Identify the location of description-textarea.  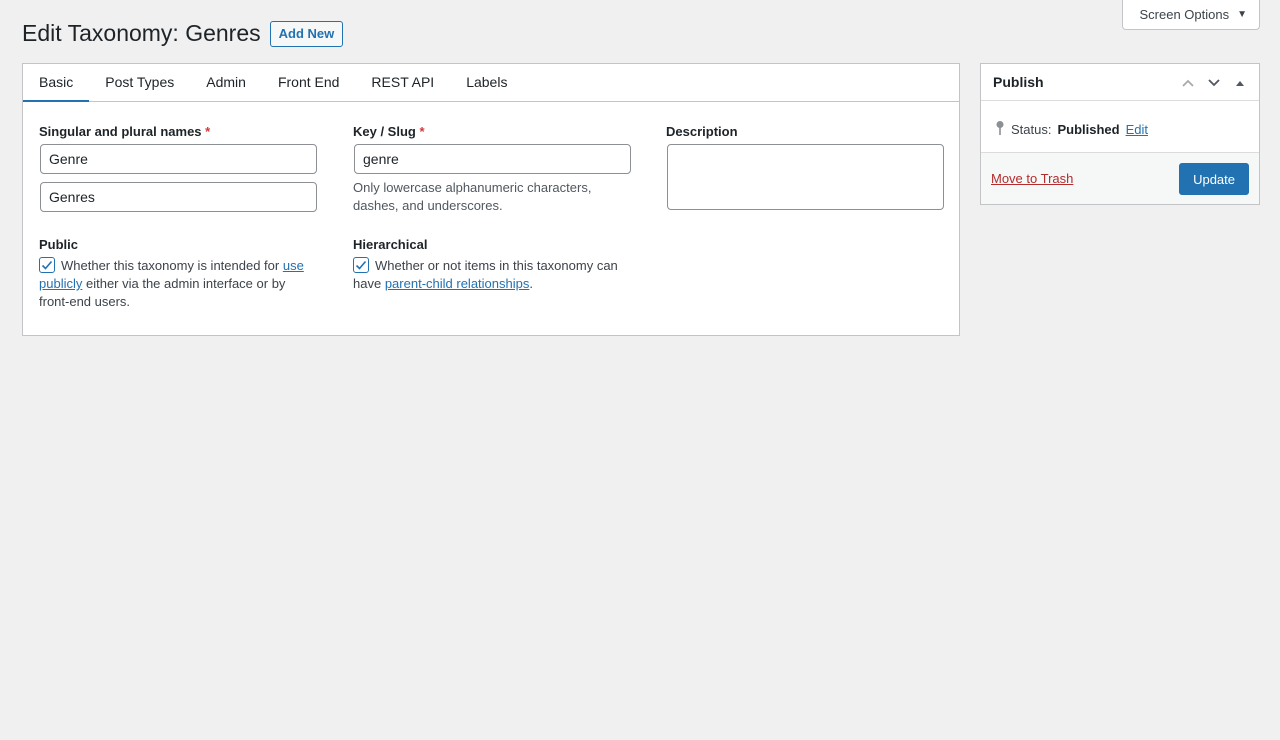
(805, 177).